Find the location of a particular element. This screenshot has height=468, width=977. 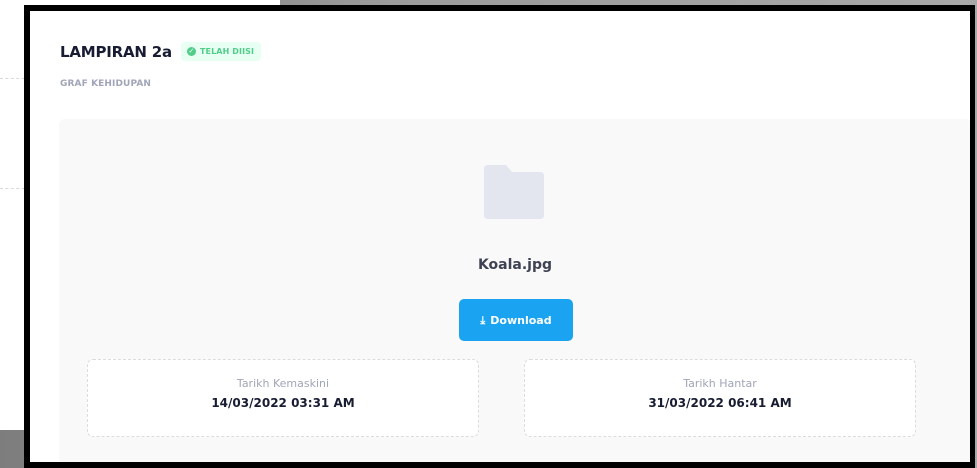

check-circle-icon: ✓ is located at coordinates (191, 51).